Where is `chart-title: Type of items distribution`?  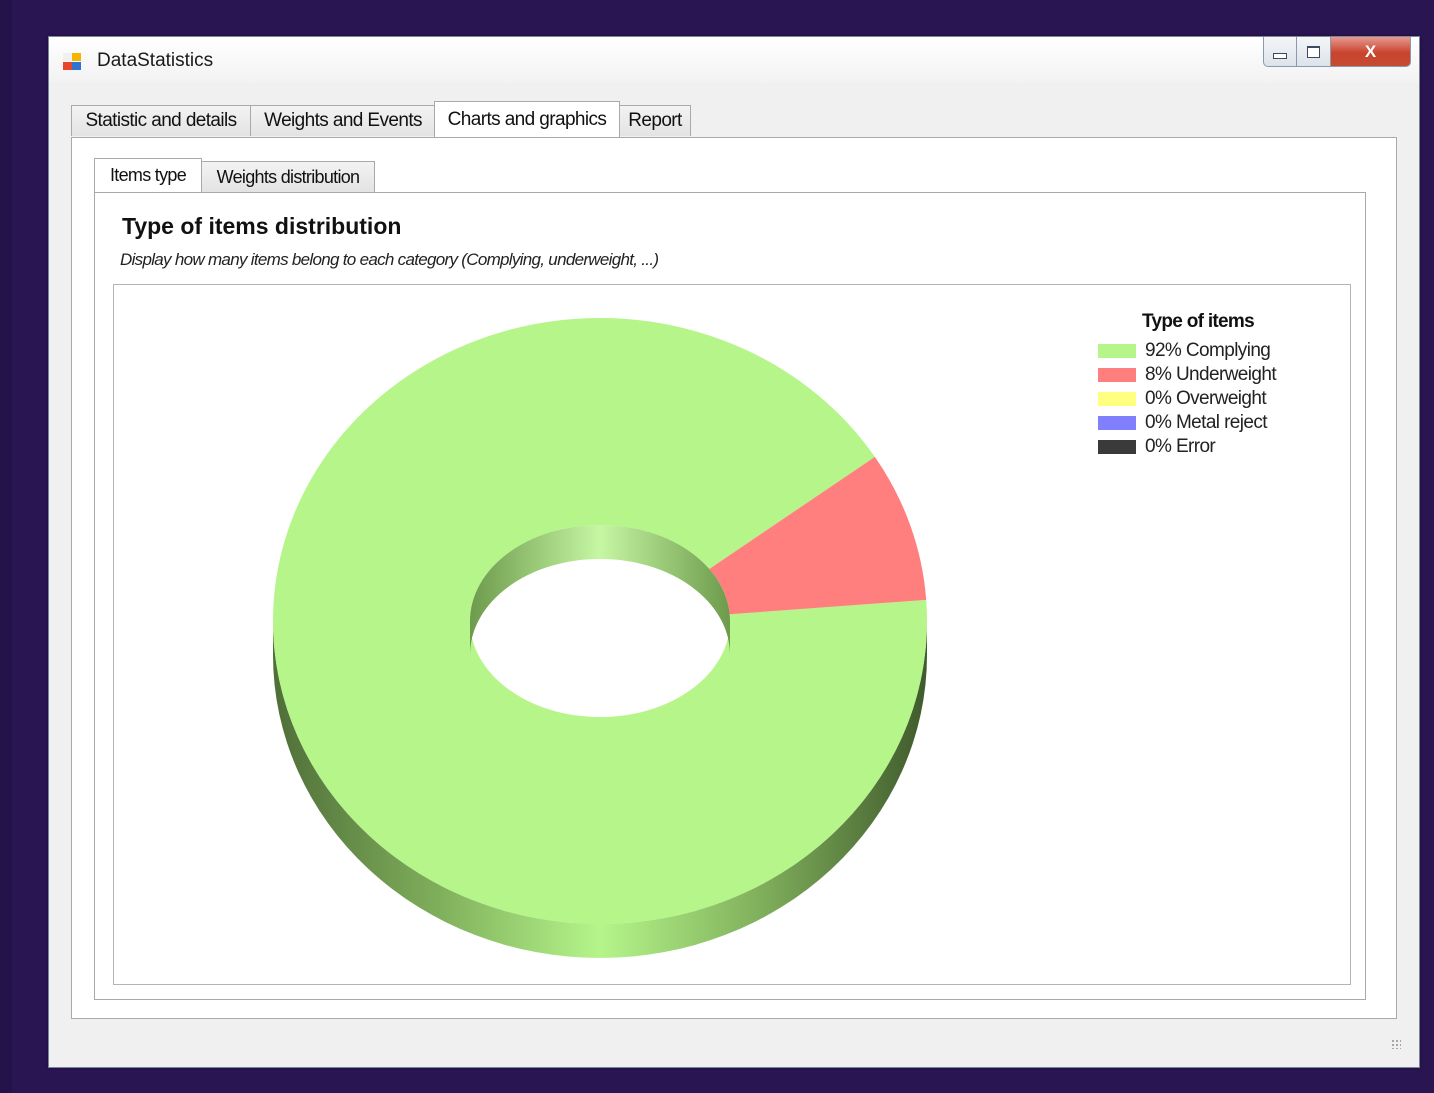 chart-title: Type of items distribution is located at coordinates (262, 226).